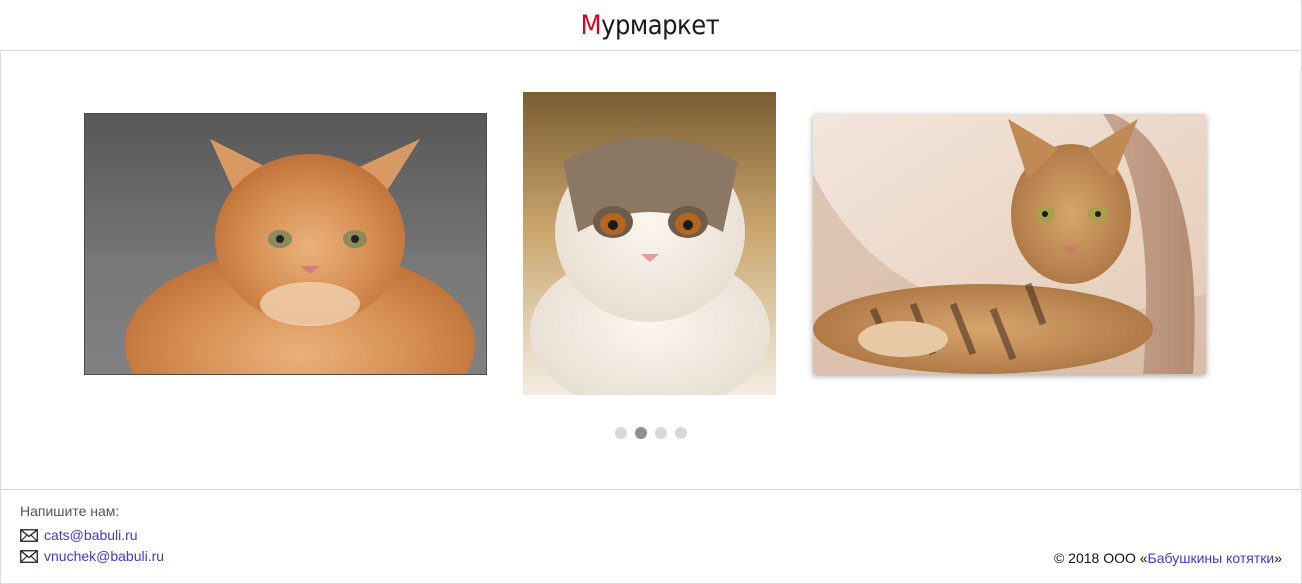 This screenshot has width=1302, height=584. Describe the element at coordinates (1211, 558) in the screenshot. I see `company-link: Бабушкины котятки` at that location.